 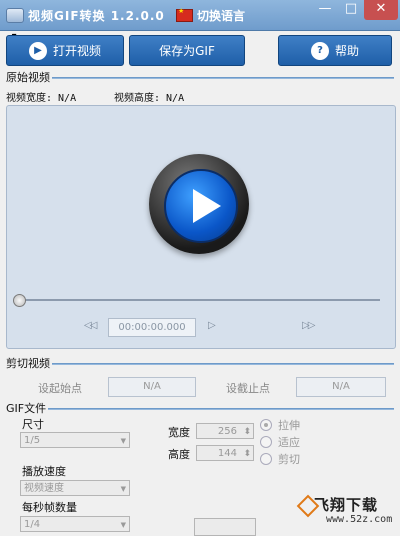 I want to click on speed-label: 播放速度, so click(x=44, y=471).